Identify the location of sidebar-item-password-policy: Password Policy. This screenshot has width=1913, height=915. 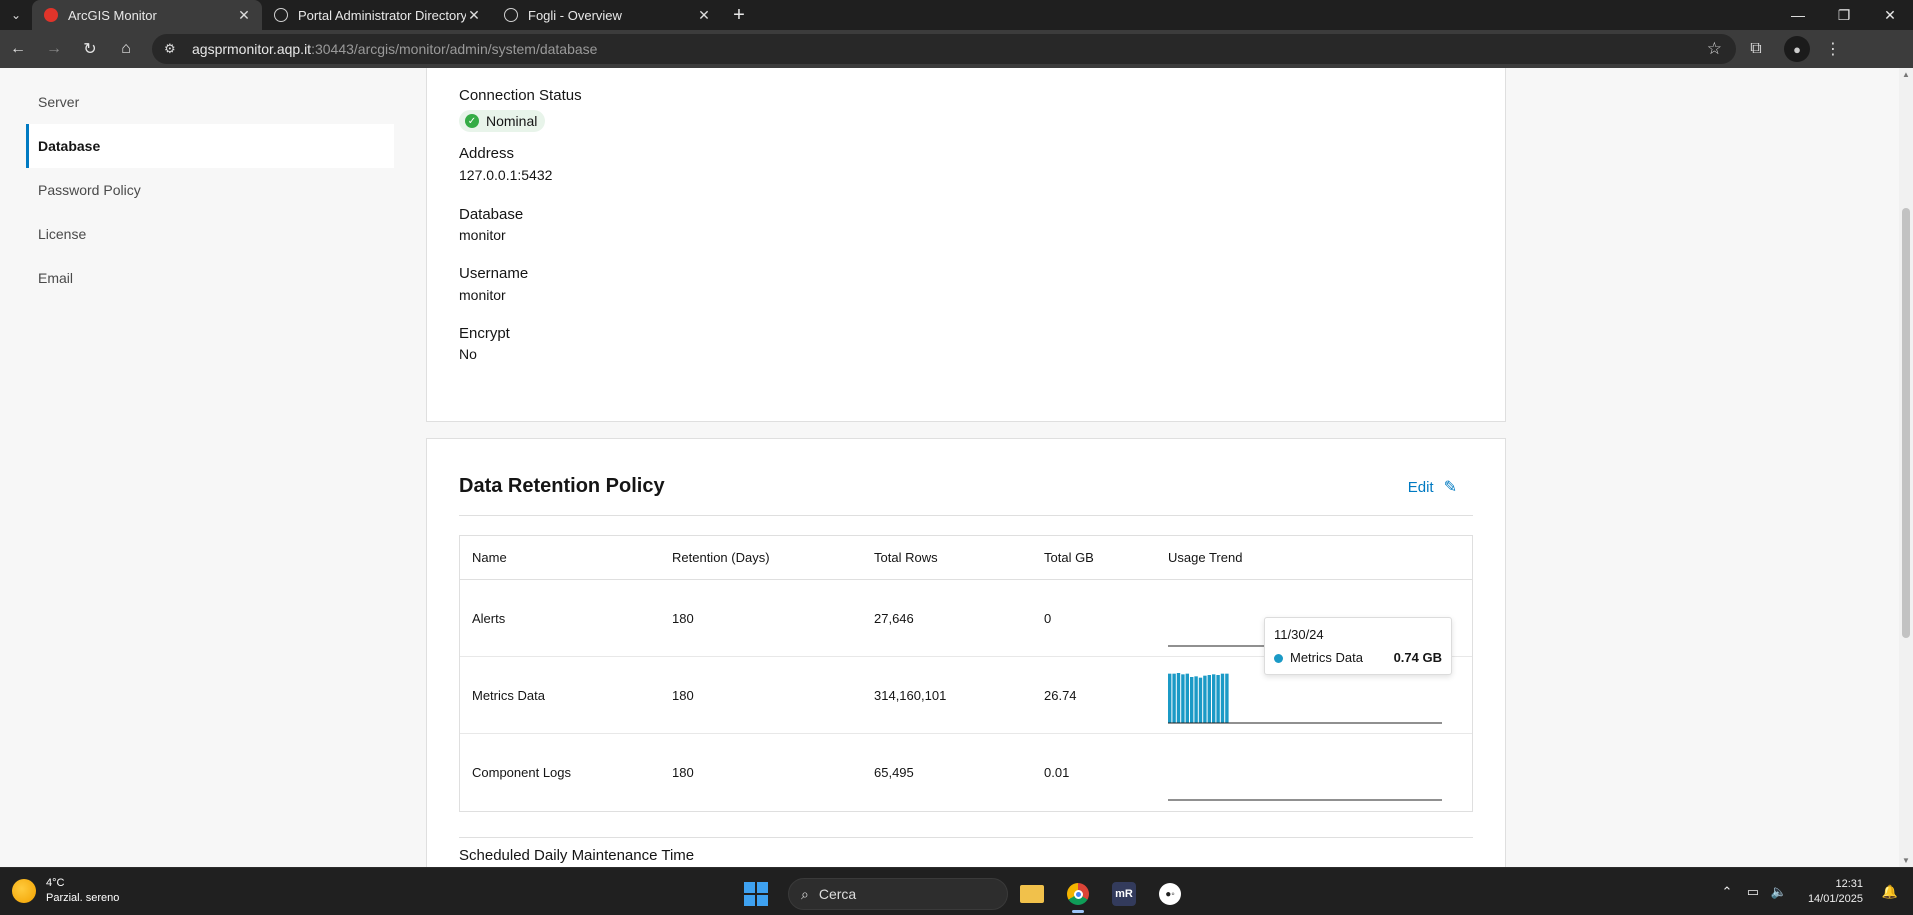
(210, 190).